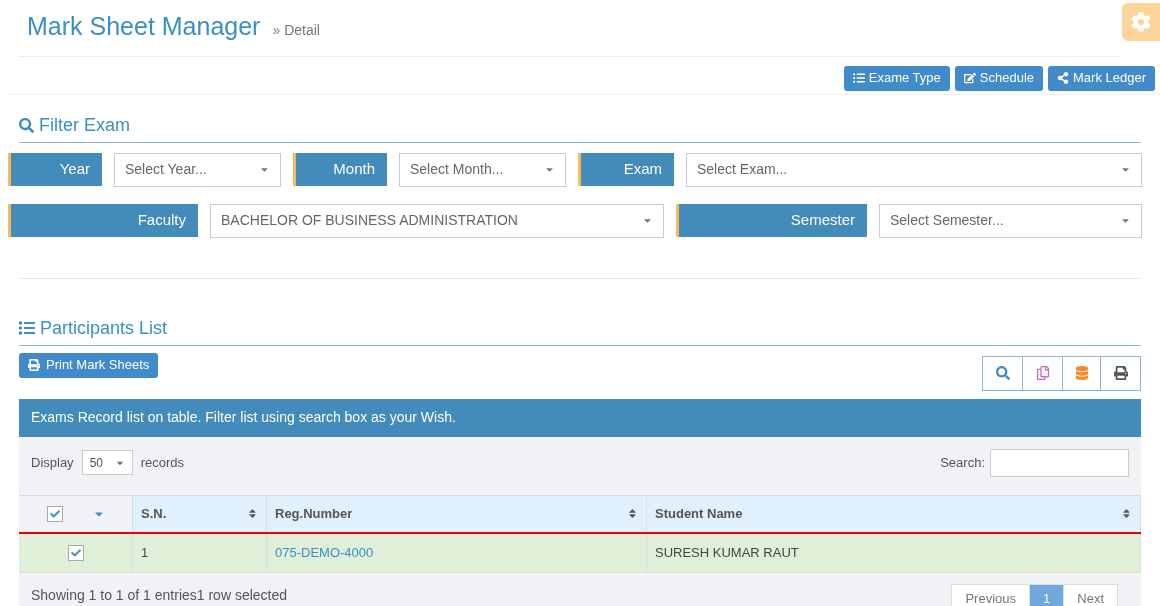 This screenshot has height=606, width=1160. Describe the element at coordinates (580, 417) in the screenshot. I see `info-bar: Exams Record list on table. Filter list using search box as your Wish.` at that location.